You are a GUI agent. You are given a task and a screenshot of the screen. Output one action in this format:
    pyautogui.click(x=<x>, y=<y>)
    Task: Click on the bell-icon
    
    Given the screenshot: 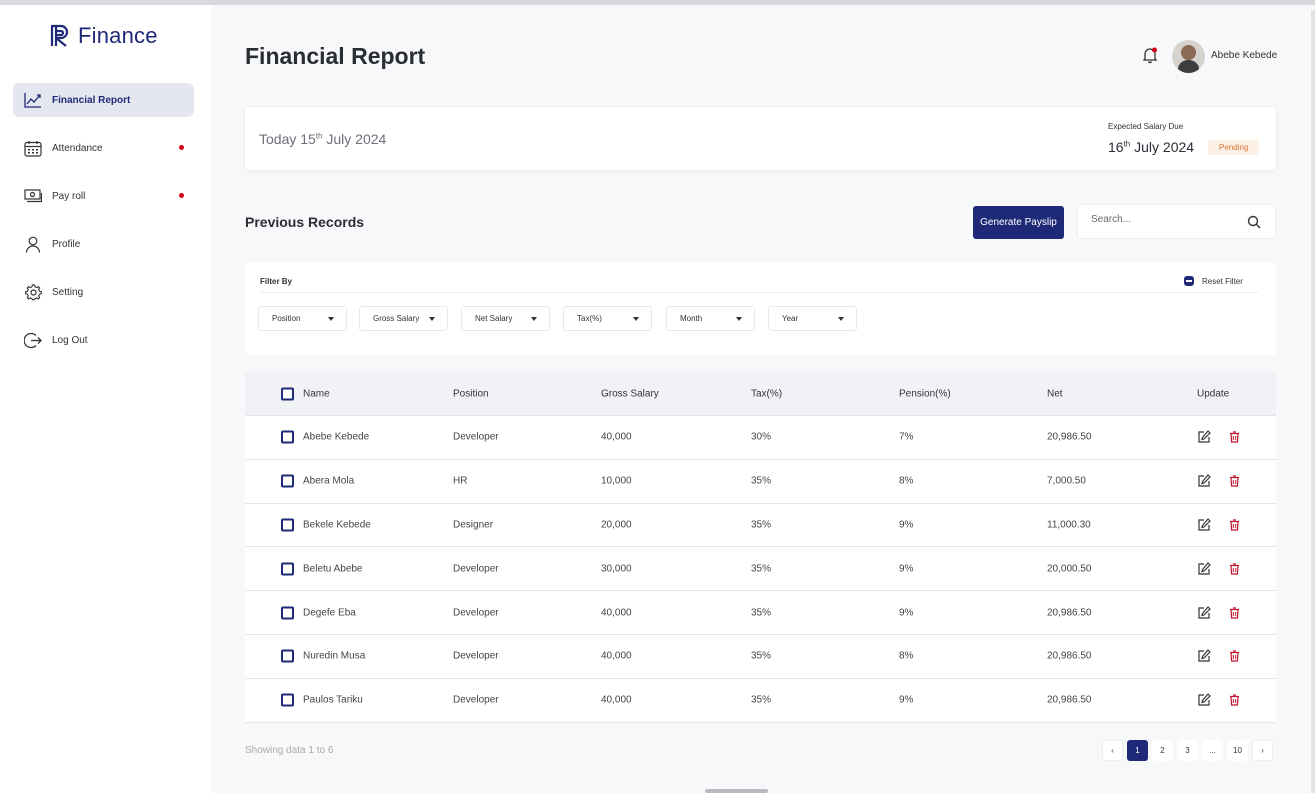 What is the action you would take?
    pyautogui.click(x=1150, y=55)
    